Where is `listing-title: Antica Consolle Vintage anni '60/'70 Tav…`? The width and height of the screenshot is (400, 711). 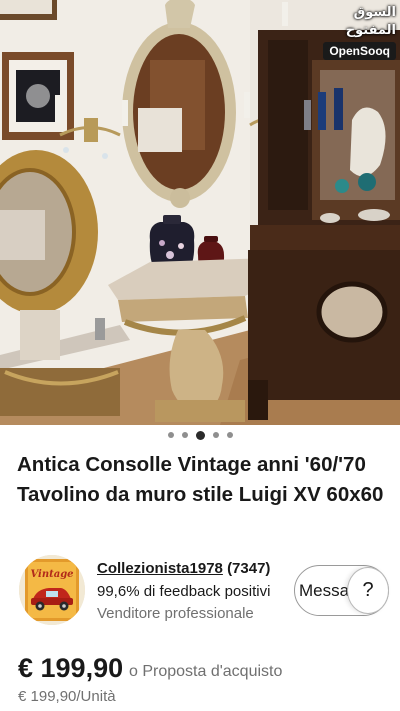
listing-title: Antica Consolle Vintage anni '60/'70 Tav… is located at coordinates (200, 479).